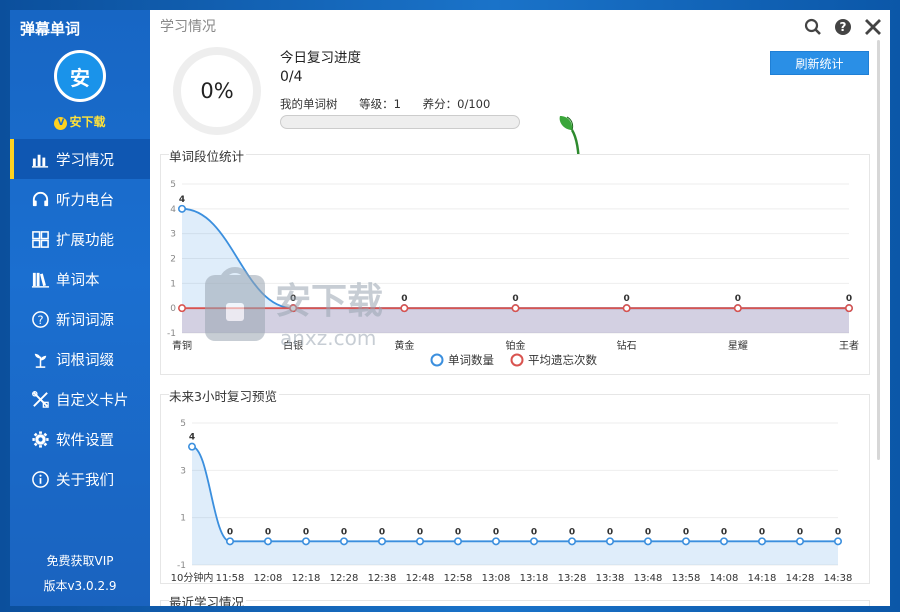 The width and height of the screenshot is (900, 612). I want to click on x-tick-label: 铂金, so click(516, 345).